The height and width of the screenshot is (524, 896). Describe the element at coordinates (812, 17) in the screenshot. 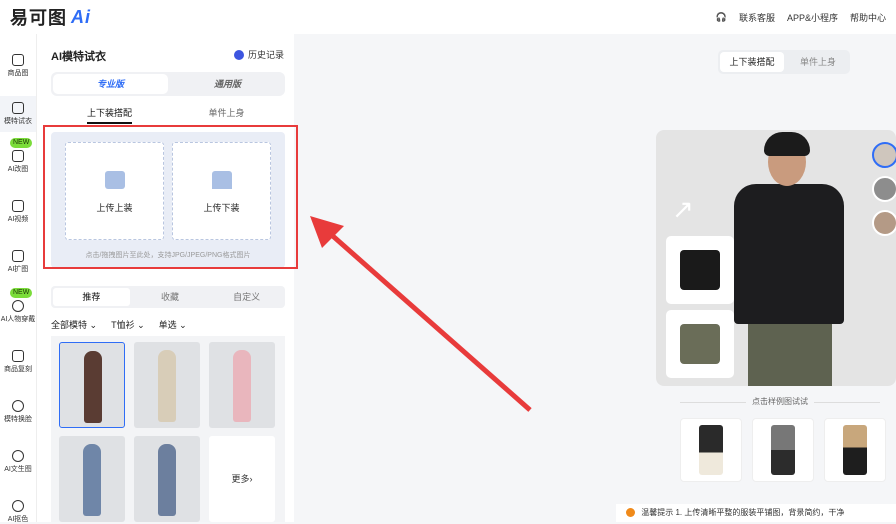

I see `app-link: APP&小程序` at that location.